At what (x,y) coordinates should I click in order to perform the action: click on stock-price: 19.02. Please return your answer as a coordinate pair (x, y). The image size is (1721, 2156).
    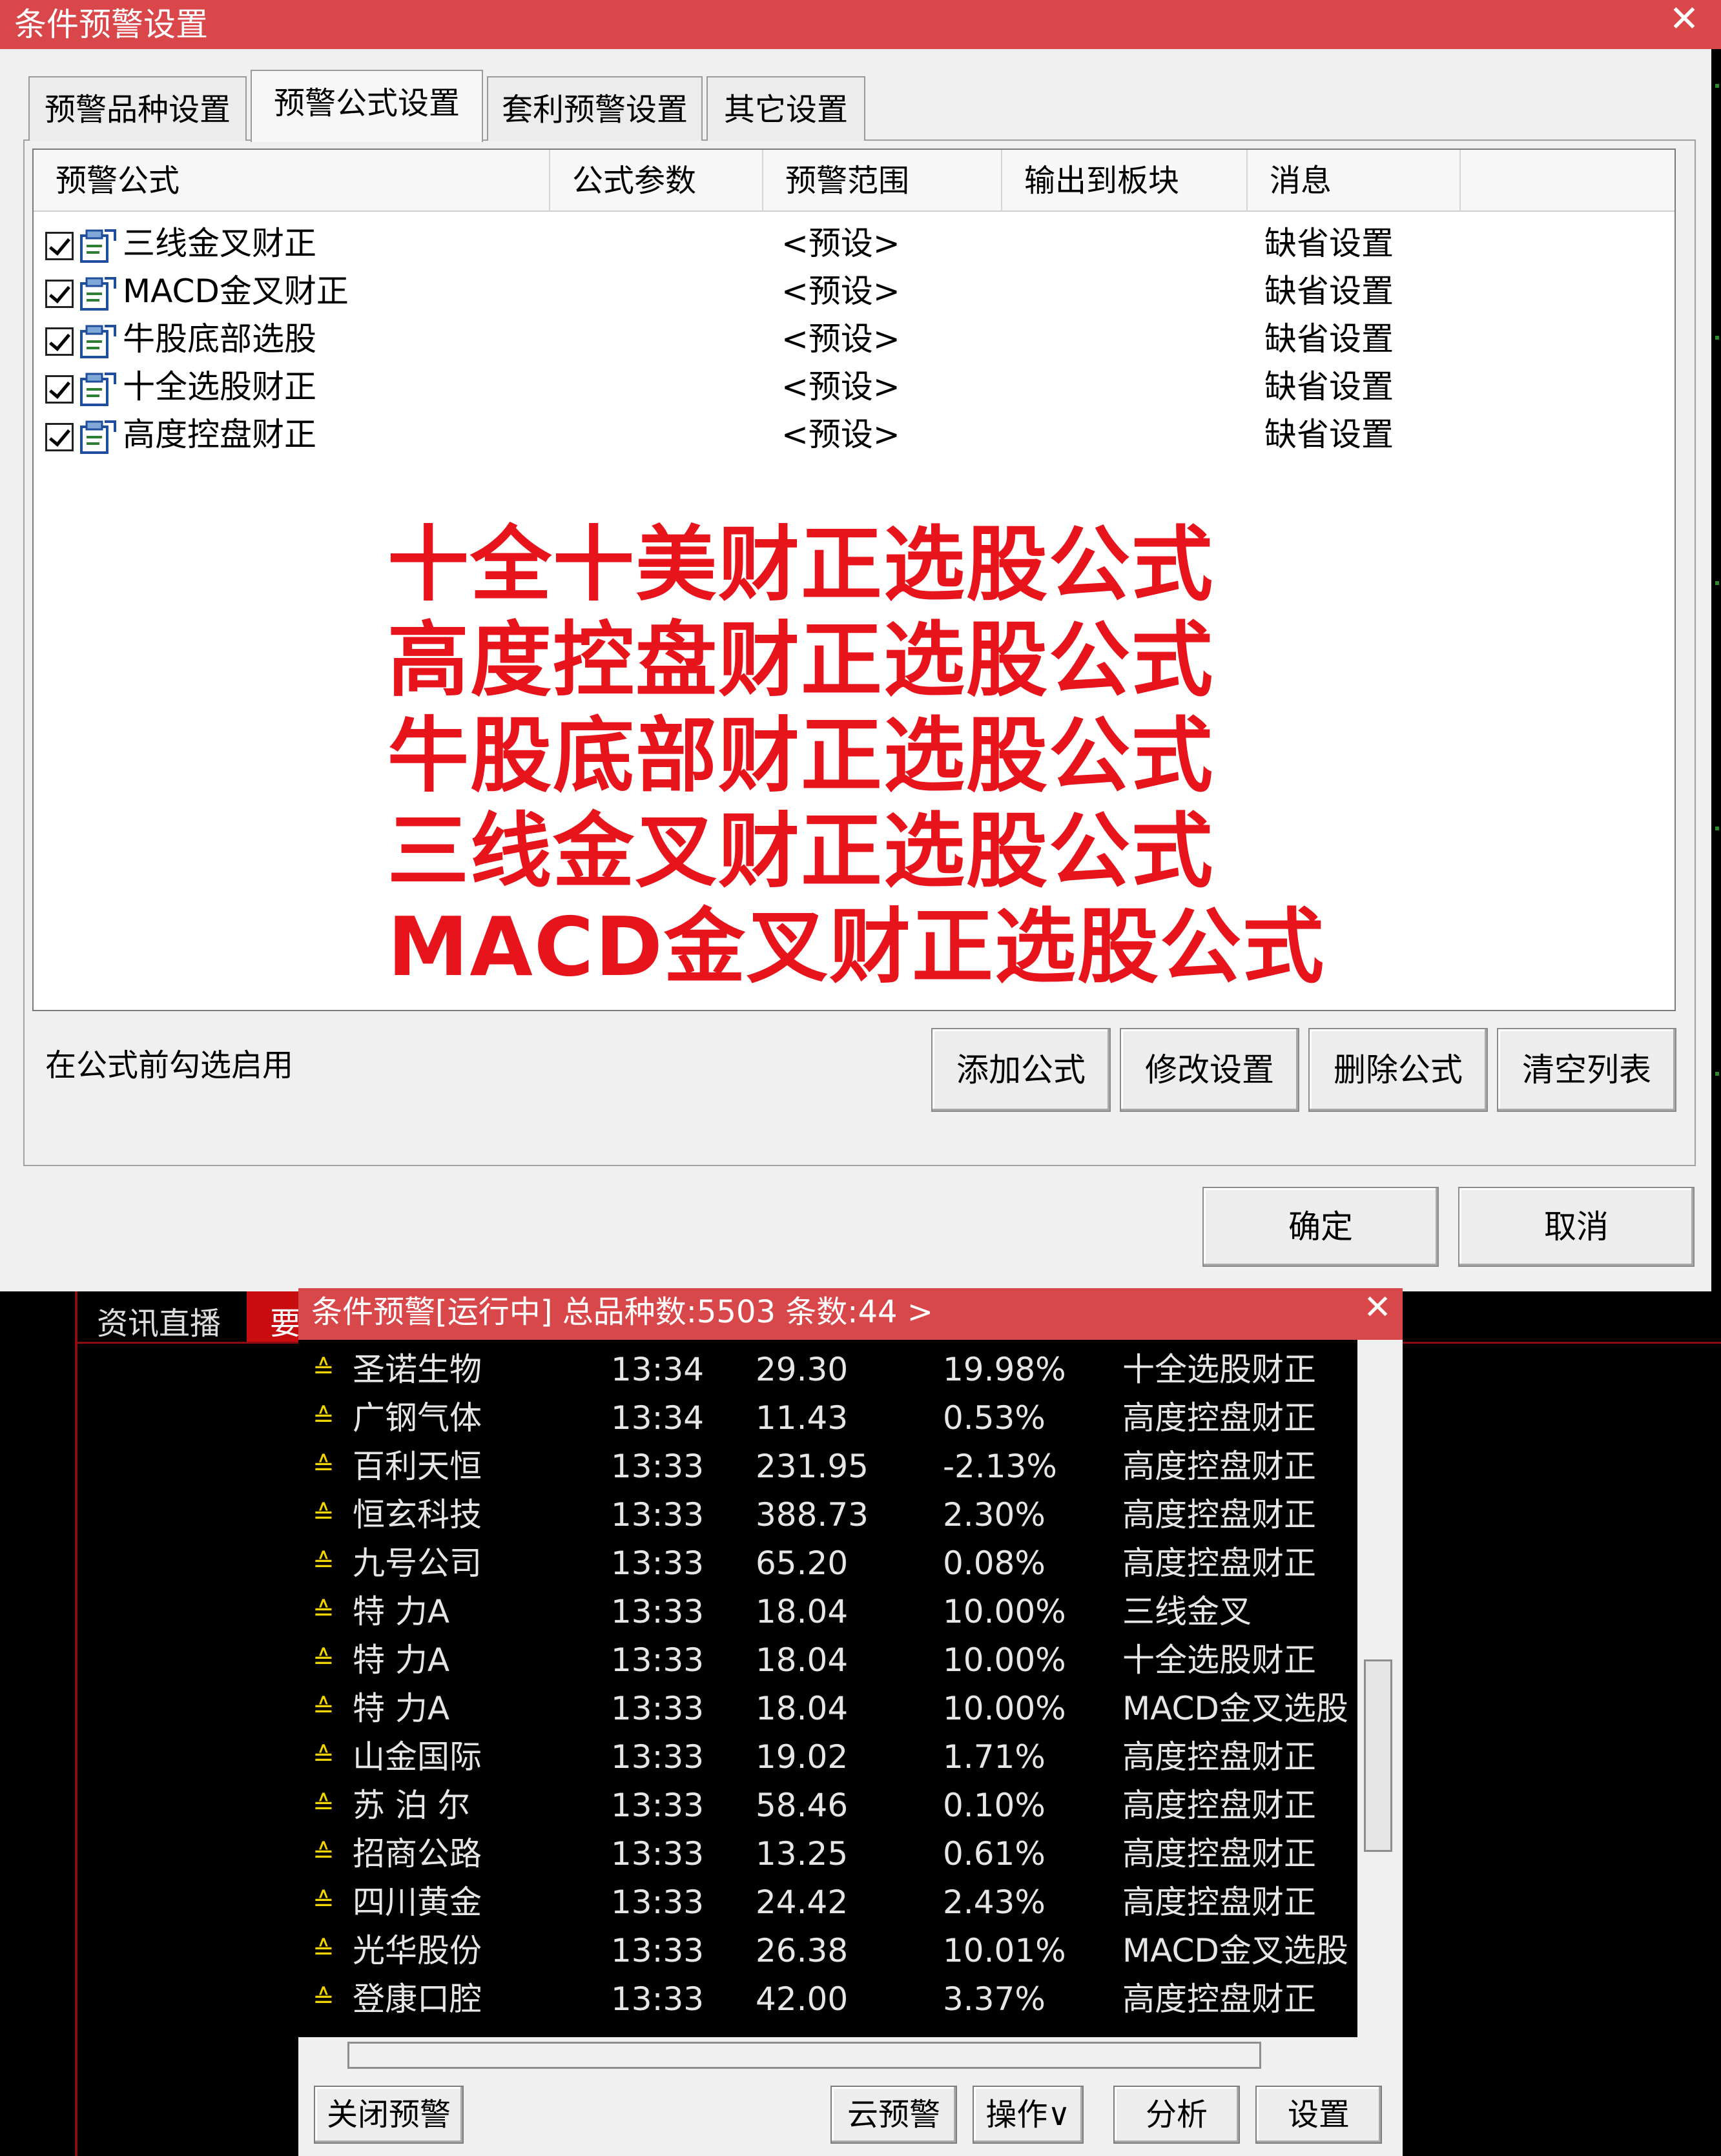
    Looking at the image, I should click on (802, 1757).